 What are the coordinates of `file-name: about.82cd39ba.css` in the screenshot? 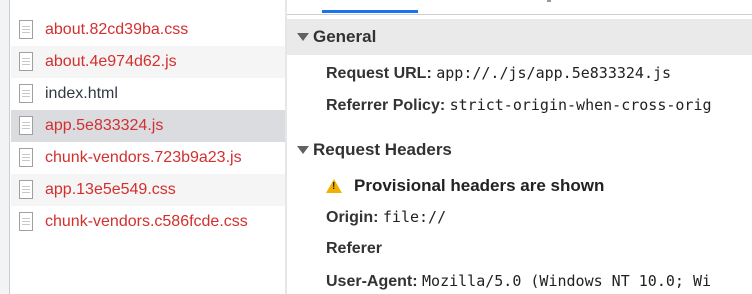 It's located at (117, 29).